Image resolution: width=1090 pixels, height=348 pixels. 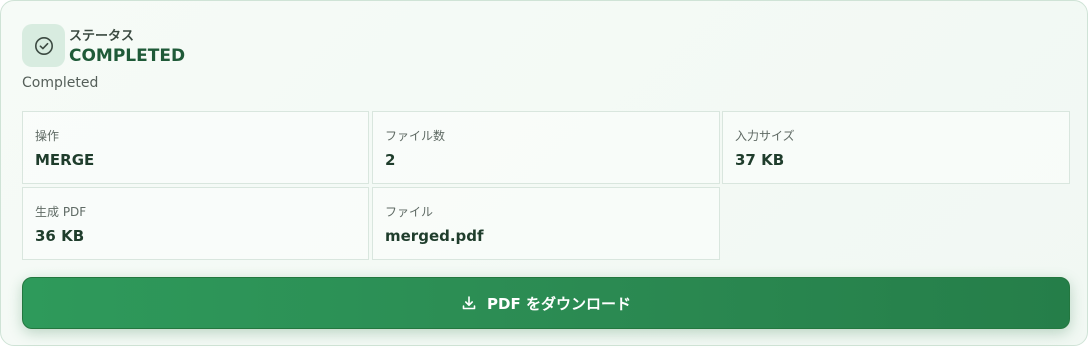 I want to click on detail-cell-input-size: 入力サイズ 37 KB, so click(x=896, y=147).